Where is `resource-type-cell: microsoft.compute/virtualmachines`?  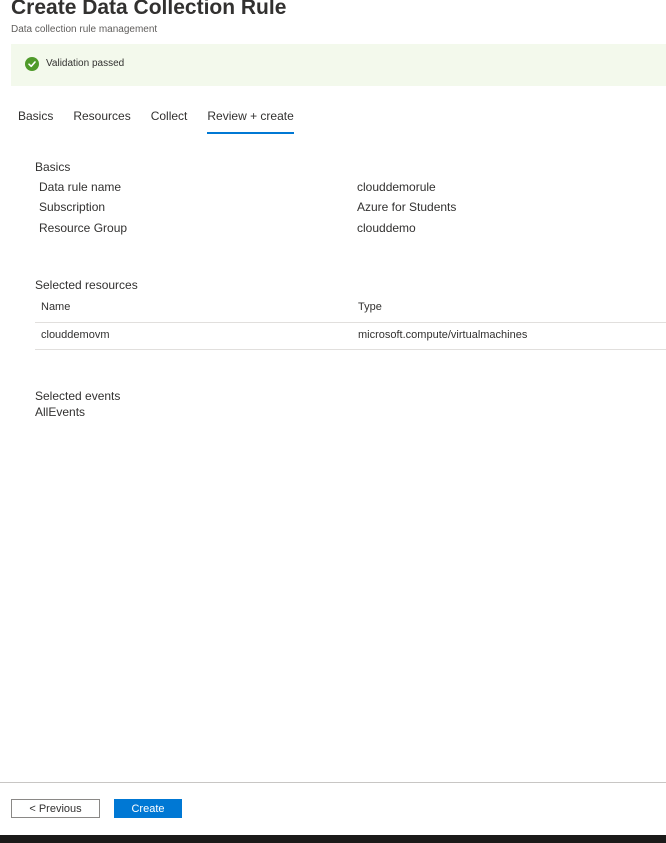 resource-type-cell: microsoft.compute/virtualmachines is located at coordinates (443, 335).